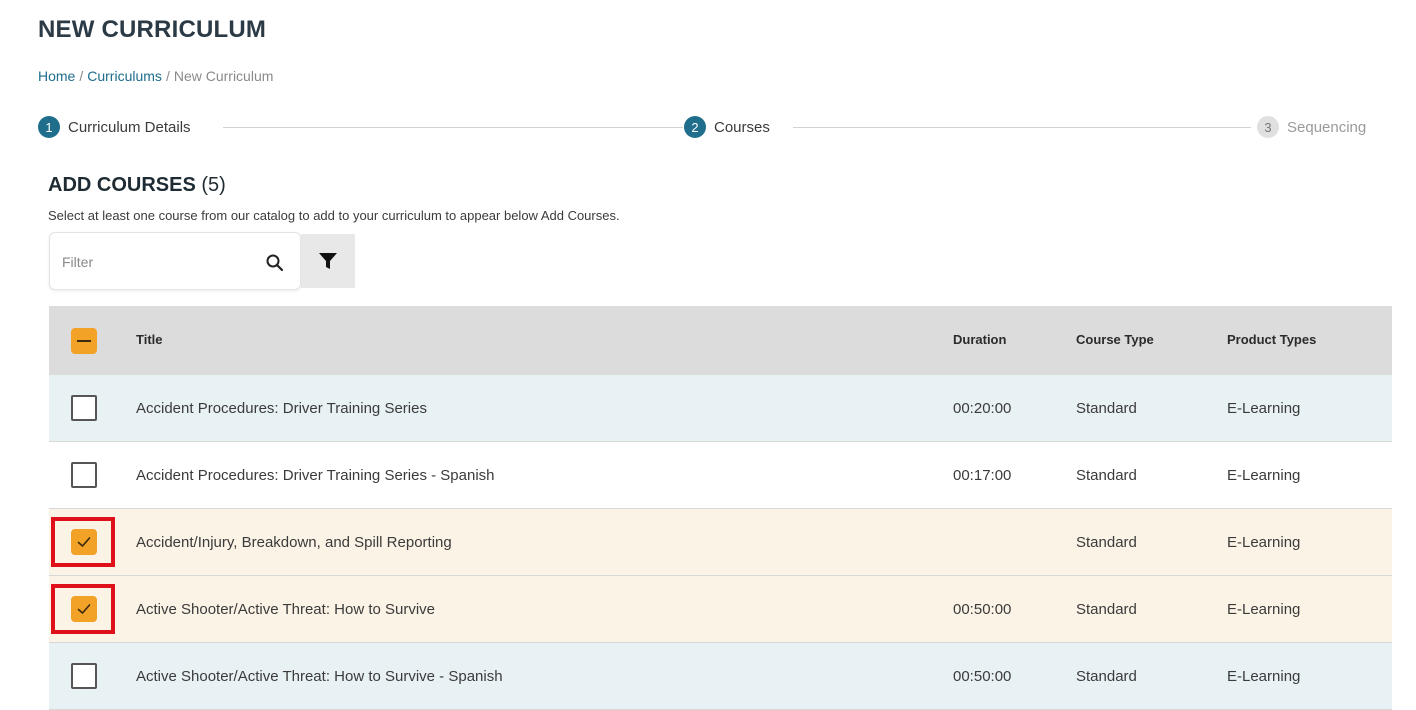 The width and height of the screenshot is (1416, 710). I want to click on step-label-2: Courses, so click(742, 127).